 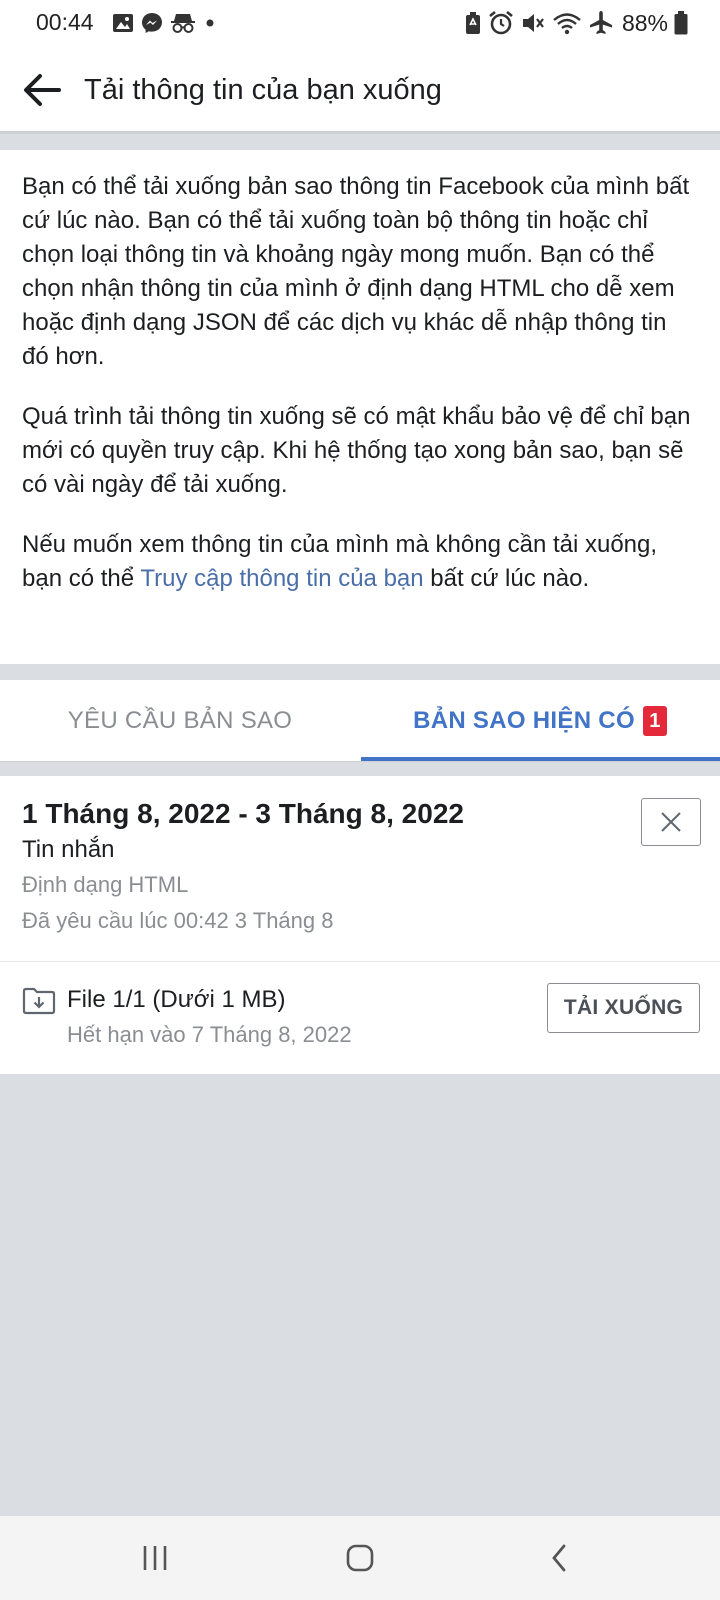 What do you see at coordinates (209, 1034) in the screenshot?
I see `file-expiry: Hết hạn vào 7 Tháng 8, 2022` at bounding box center [209, 1034].